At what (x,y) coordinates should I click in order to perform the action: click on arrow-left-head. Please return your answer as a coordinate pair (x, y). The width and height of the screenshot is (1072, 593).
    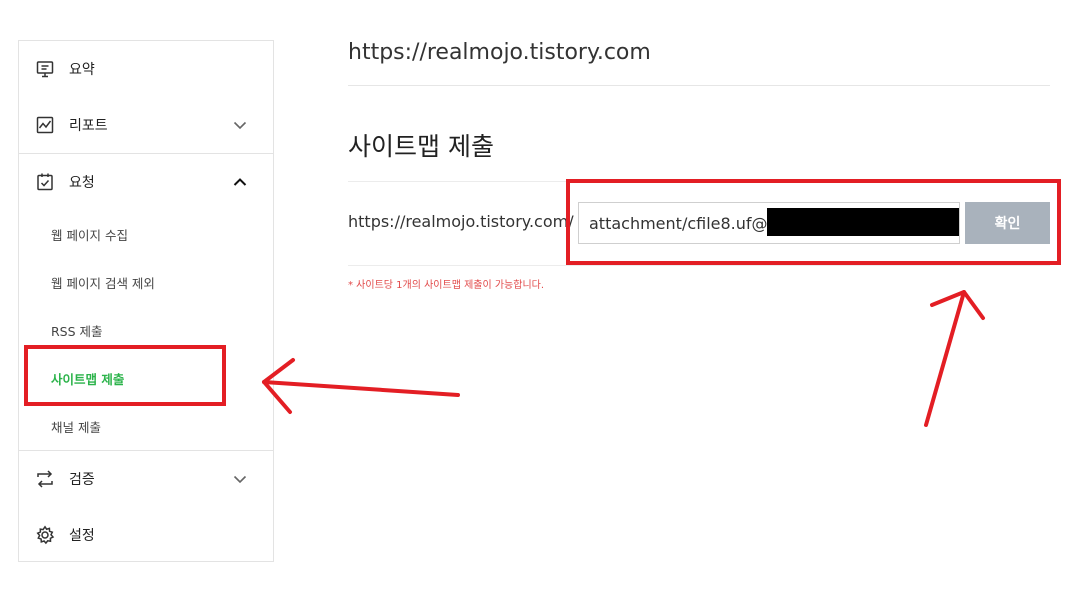
    Looking at the image, I should click on (278, 386).